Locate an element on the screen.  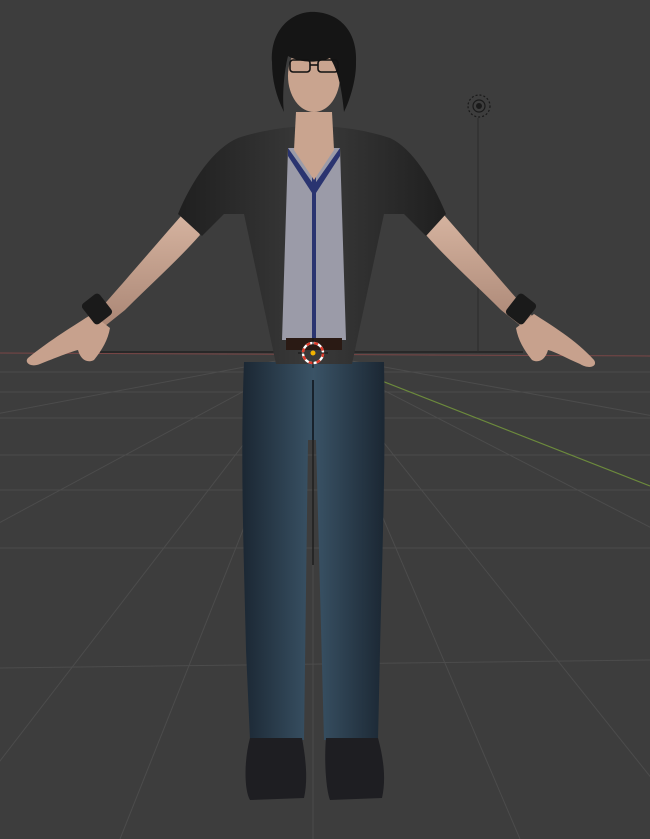
right-hand is located at coordinates (556, 340).